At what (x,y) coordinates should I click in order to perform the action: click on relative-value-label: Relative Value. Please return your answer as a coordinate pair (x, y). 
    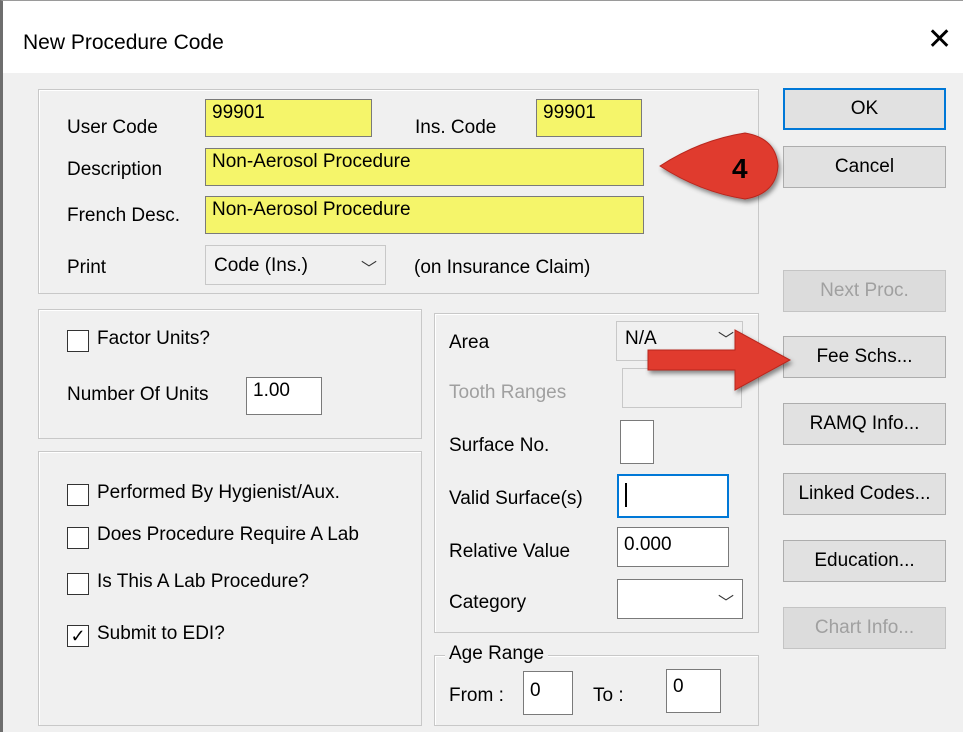
    Looking at the image, I should click on (510, 551).